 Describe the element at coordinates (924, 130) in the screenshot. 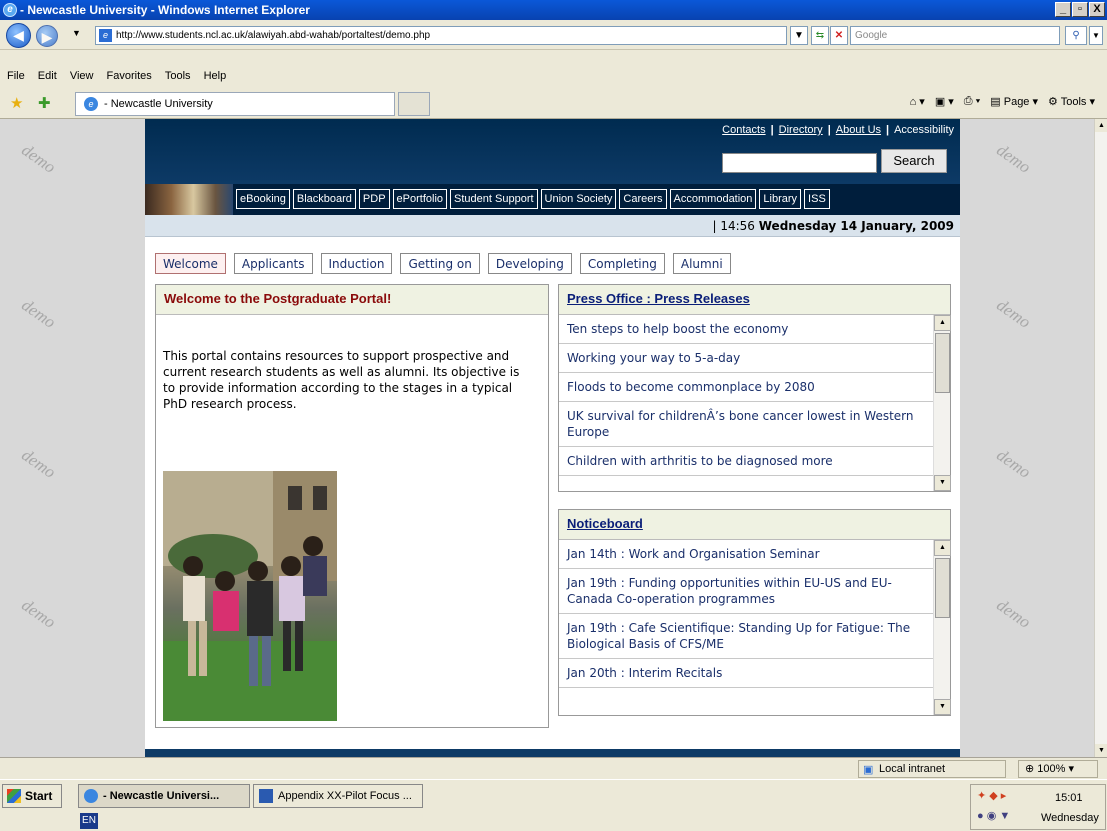

I see `accessibility-link: Accessibility` at that location.